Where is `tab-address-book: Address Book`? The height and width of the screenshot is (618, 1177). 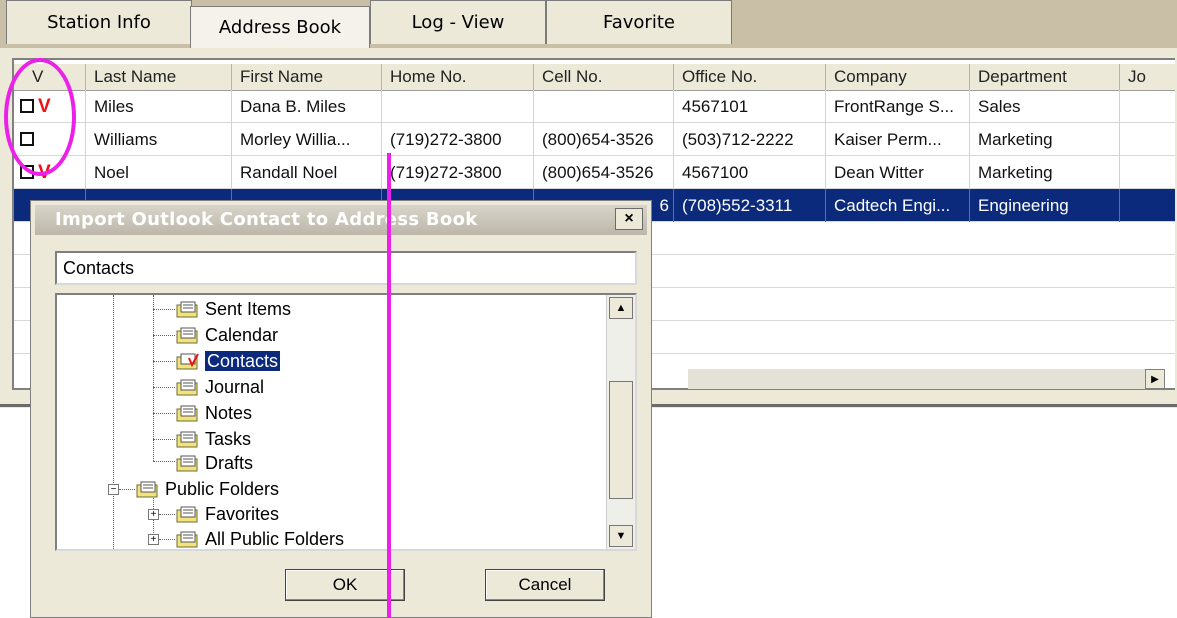 tab-address-book: Address Book is located at coordinates (280, 27).